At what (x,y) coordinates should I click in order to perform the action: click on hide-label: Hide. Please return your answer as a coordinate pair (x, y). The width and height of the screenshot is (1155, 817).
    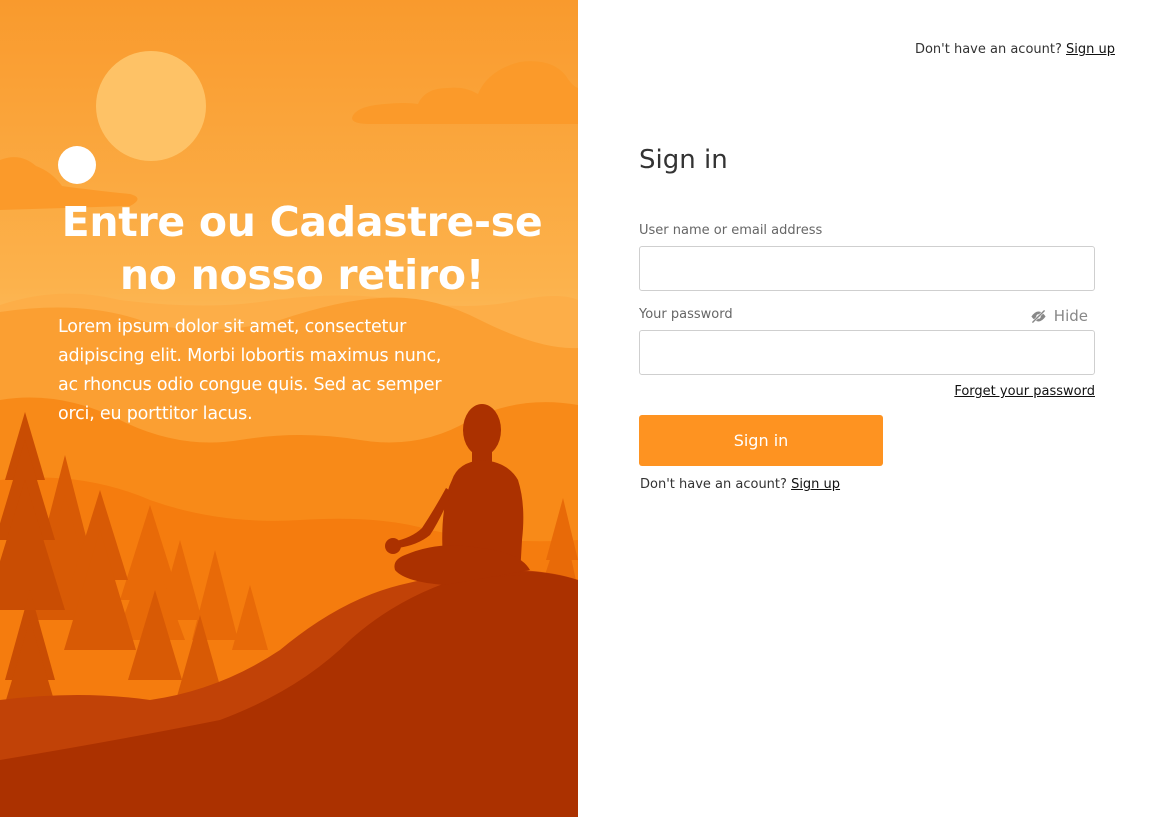
    Looking at the image, I should click on (1070, 316).